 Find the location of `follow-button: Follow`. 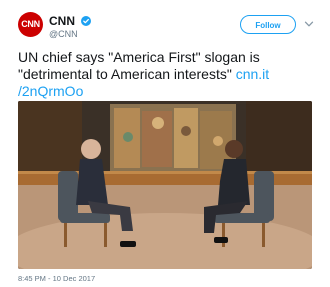

follow-button: Follow is located at coordinates (268, 24).